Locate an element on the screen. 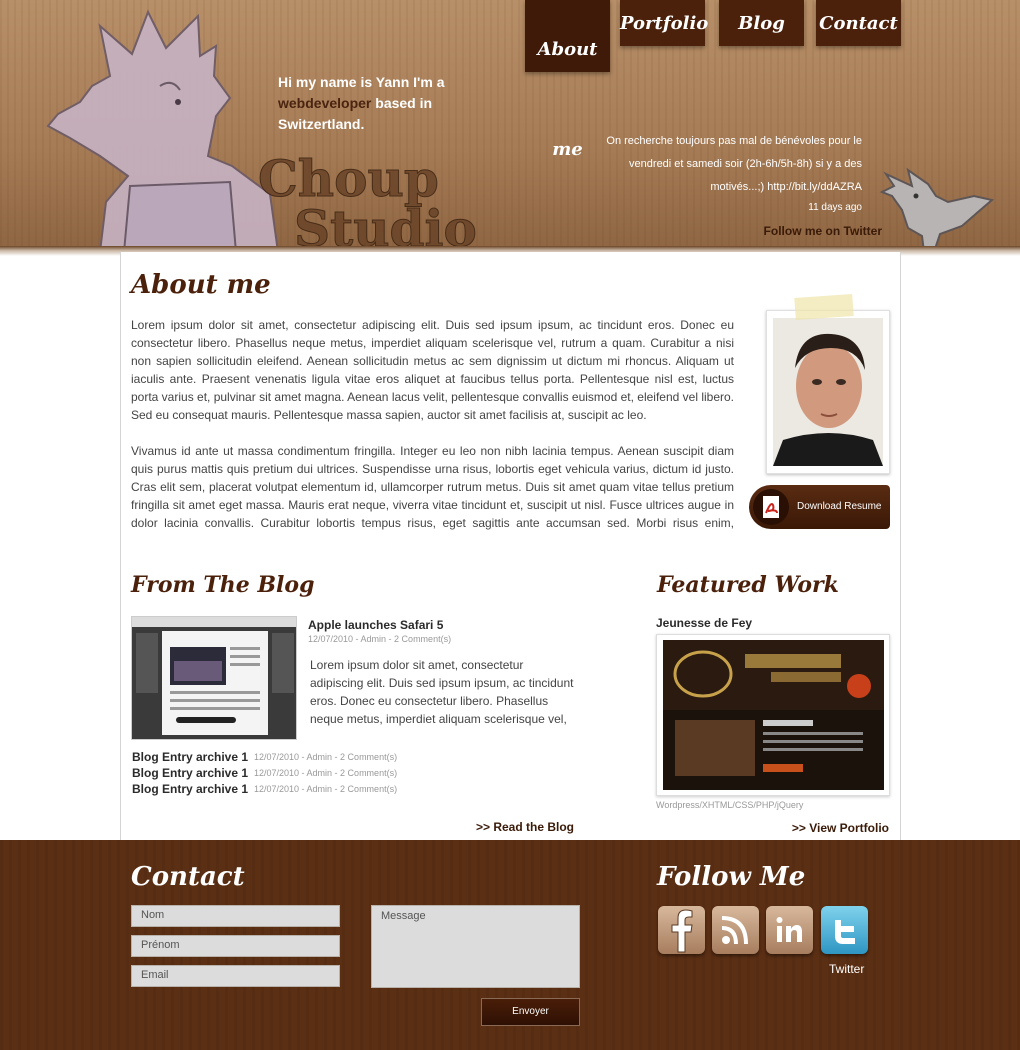 The image size is (1020, 1050). profile-photo is located at coordinates (828, 392).